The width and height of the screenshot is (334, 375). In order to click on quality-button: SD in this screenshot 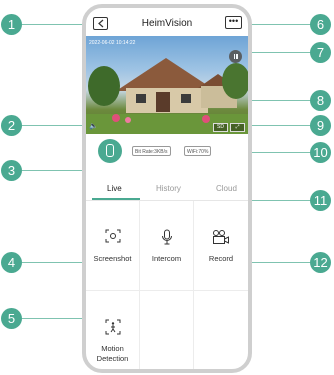, I will do `click(220, 127)`.